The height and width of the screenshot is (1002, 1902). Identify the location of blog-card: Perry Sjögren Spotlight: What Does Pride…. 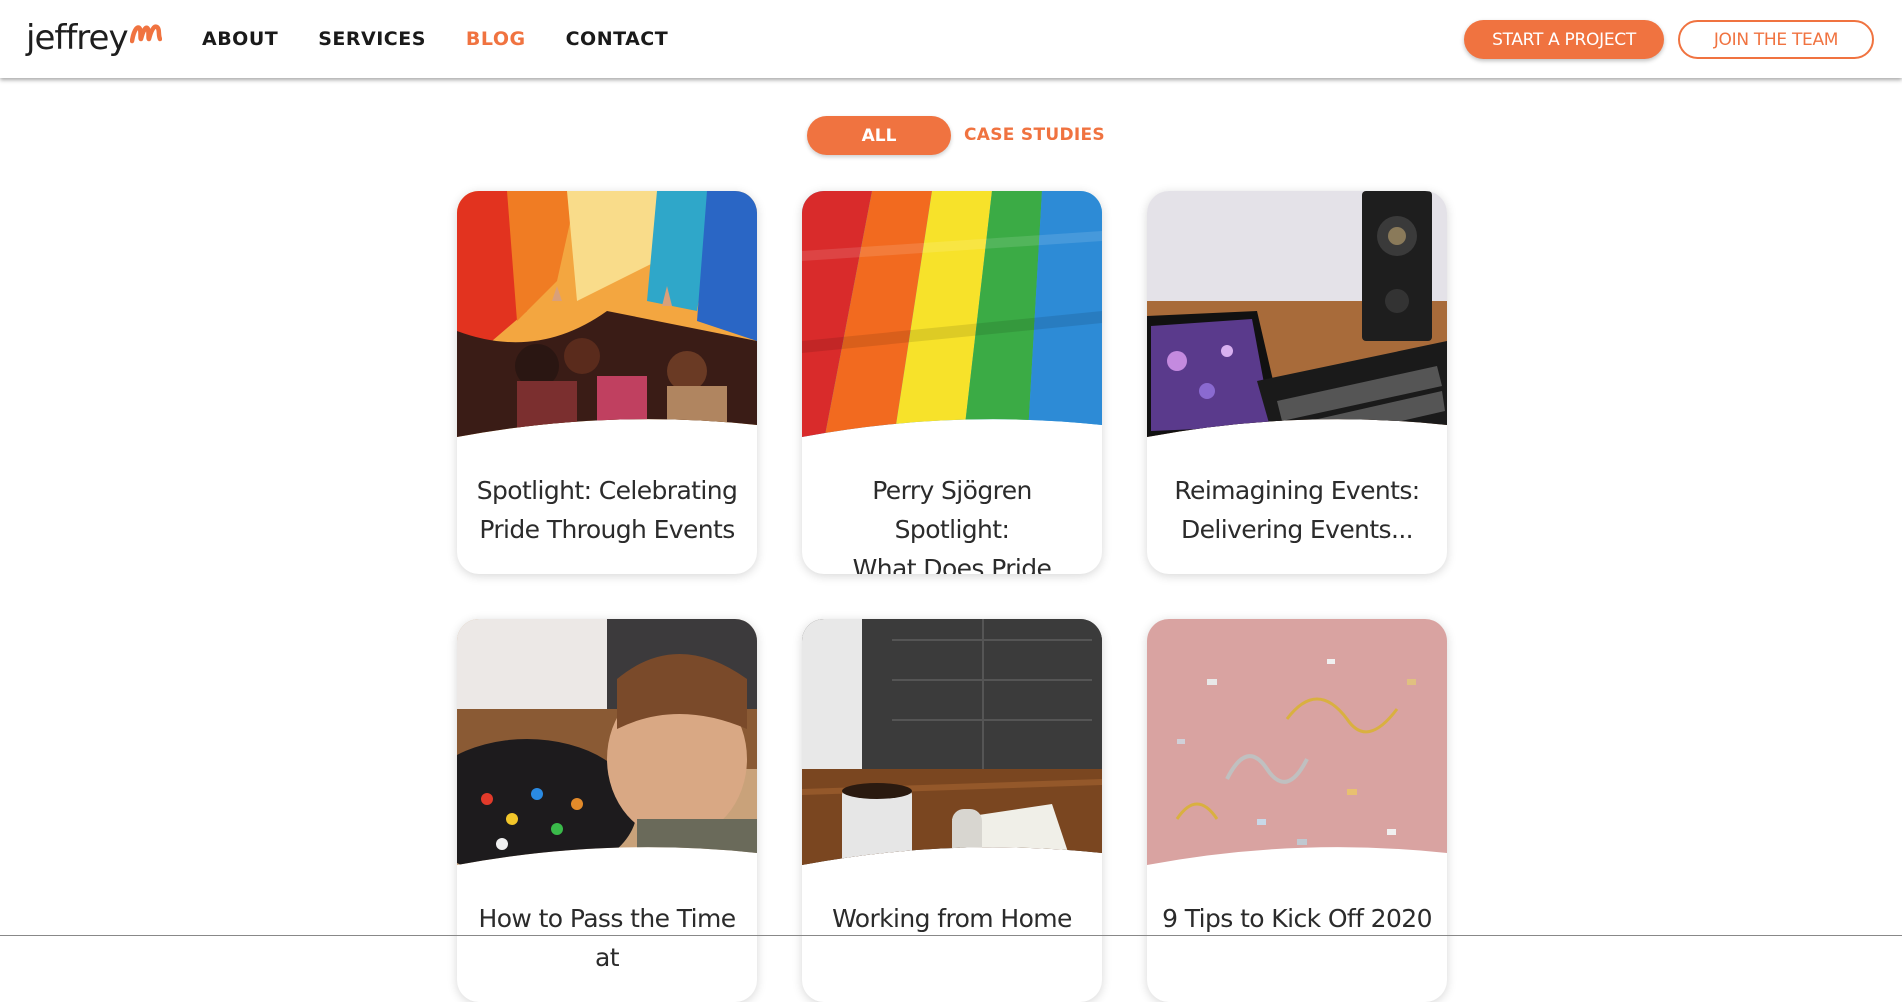
(952, 382).